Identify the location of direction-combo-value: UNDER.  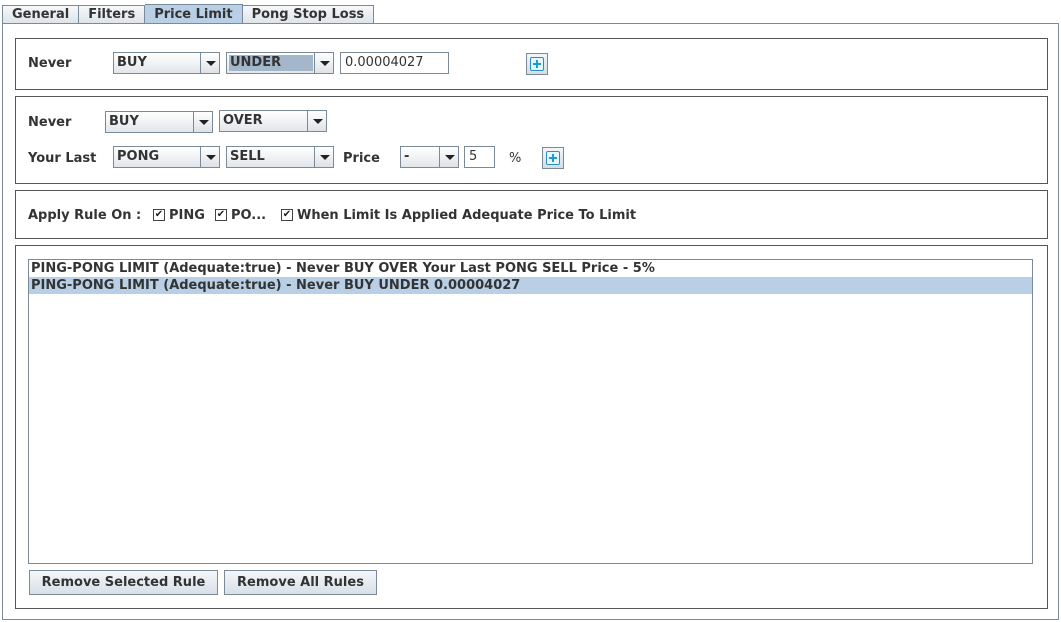
(271, 63).